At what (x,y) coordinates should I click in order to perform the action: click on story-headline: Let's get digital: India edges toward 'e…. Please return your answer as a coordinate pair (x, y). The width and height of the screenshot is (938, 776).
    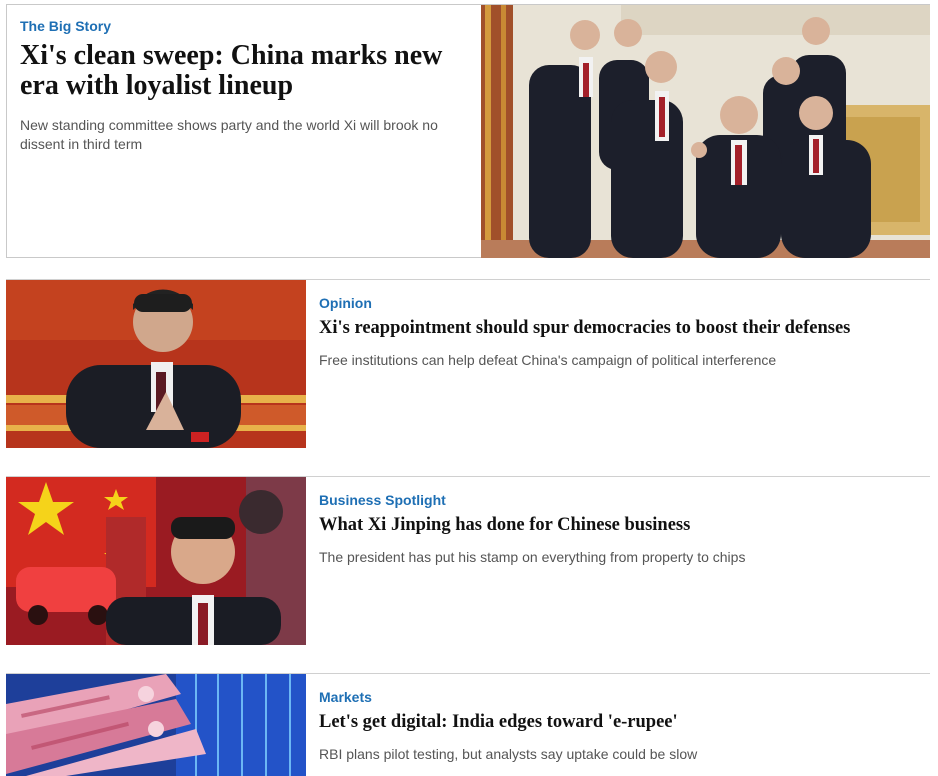
    Looking at the image, I should click on (619, 722).